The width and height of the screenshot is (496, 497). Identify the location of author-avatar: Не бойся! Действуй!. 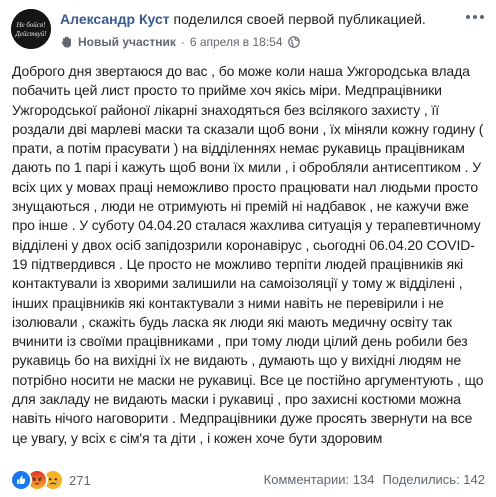
(31, 29).